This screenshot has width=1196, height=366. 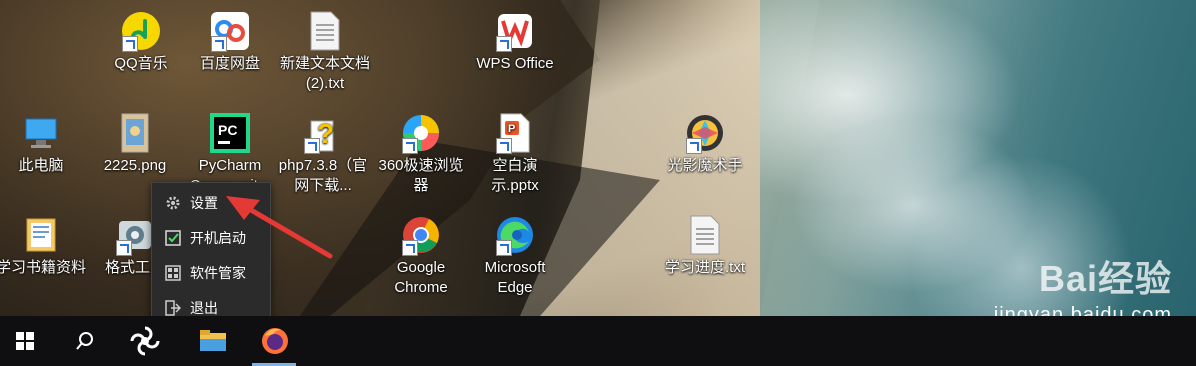 What do you see at coordinates (421, 133) in the screenshot?
I see `360-browser-icon` at bounding box center [421, 133].